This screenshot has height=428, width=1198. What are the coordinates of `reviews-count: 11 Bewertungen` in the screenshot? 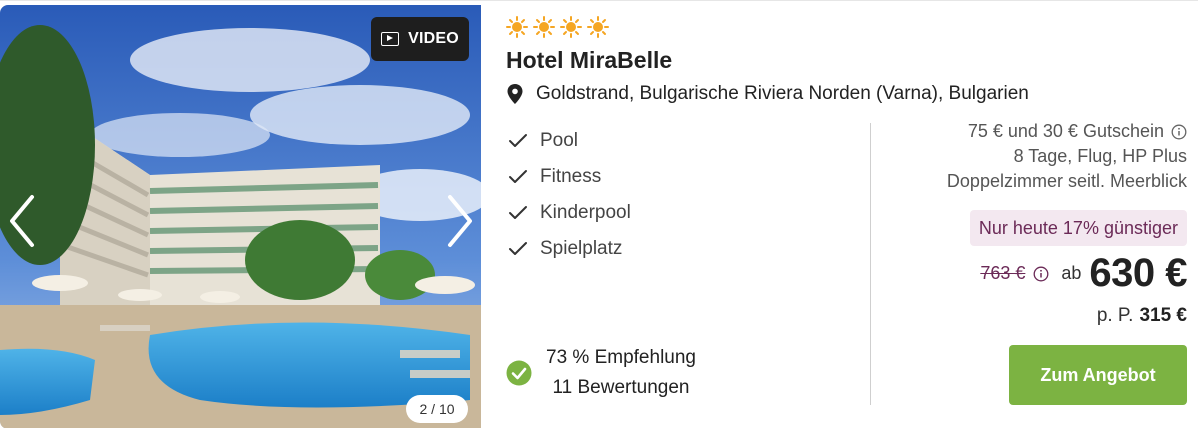 It's located at (621, 388).